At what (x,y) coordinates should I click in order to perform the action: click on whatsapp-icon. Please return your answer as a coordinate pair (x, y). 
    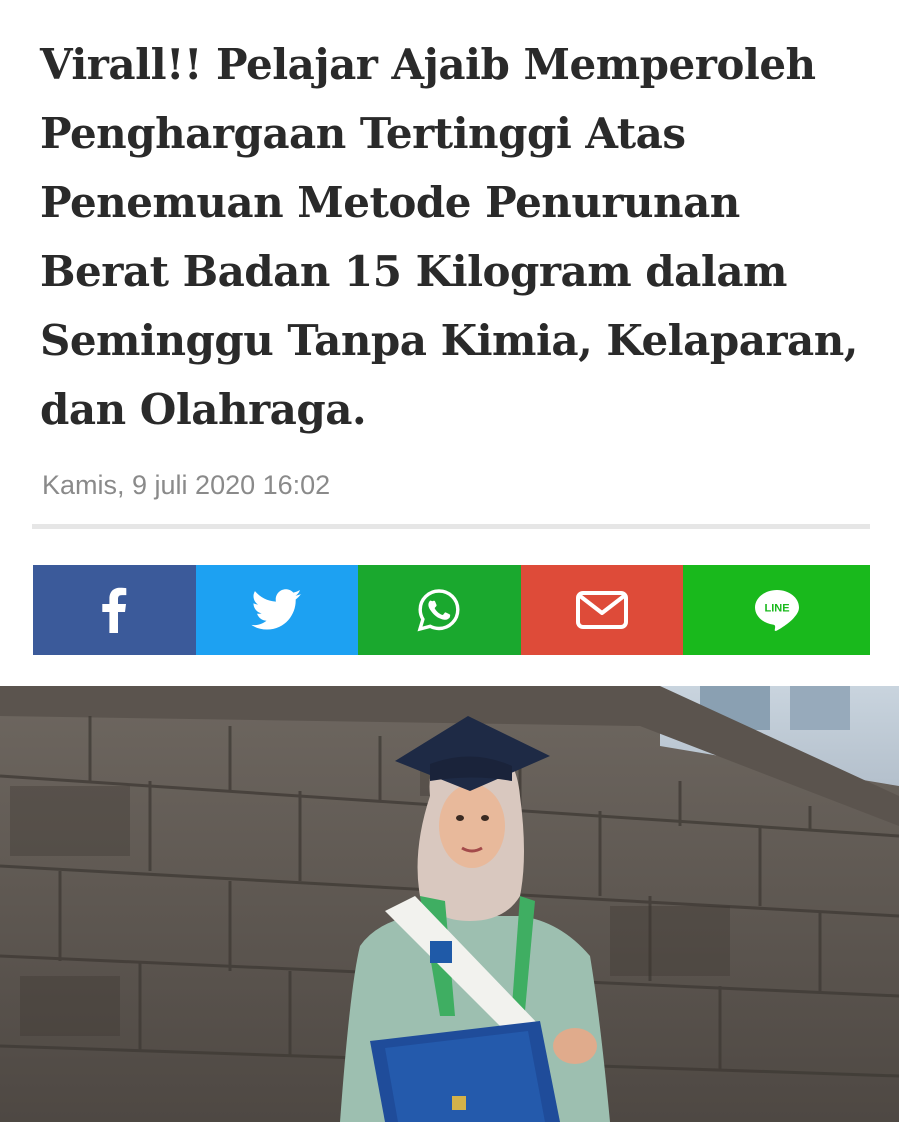
    Looking at the image, I should click on (438, 610).